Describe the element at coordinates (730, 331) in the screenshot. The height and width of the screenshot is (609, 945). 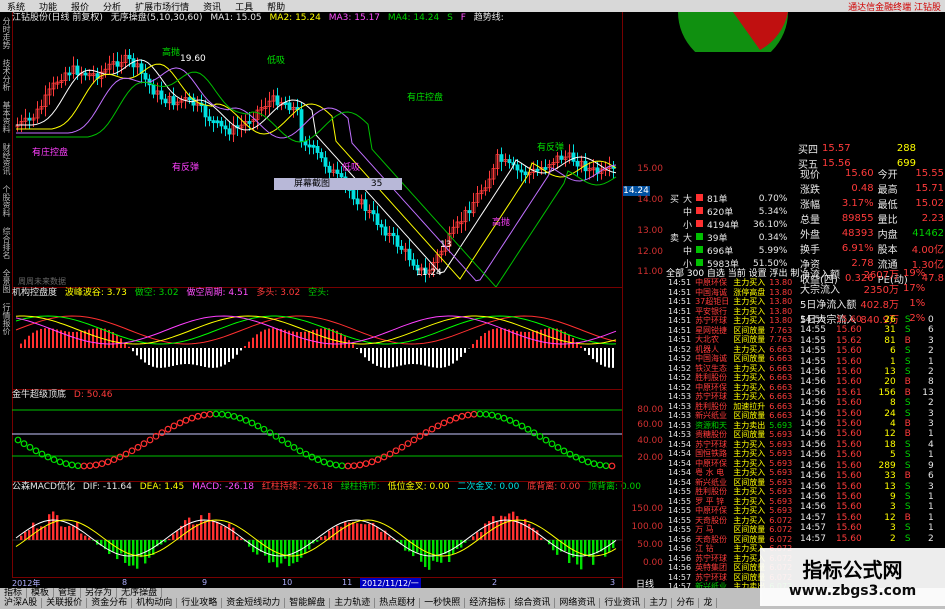
I see `alert-item: 14:51 星网锐捷 区间放量 7.763` at that location.